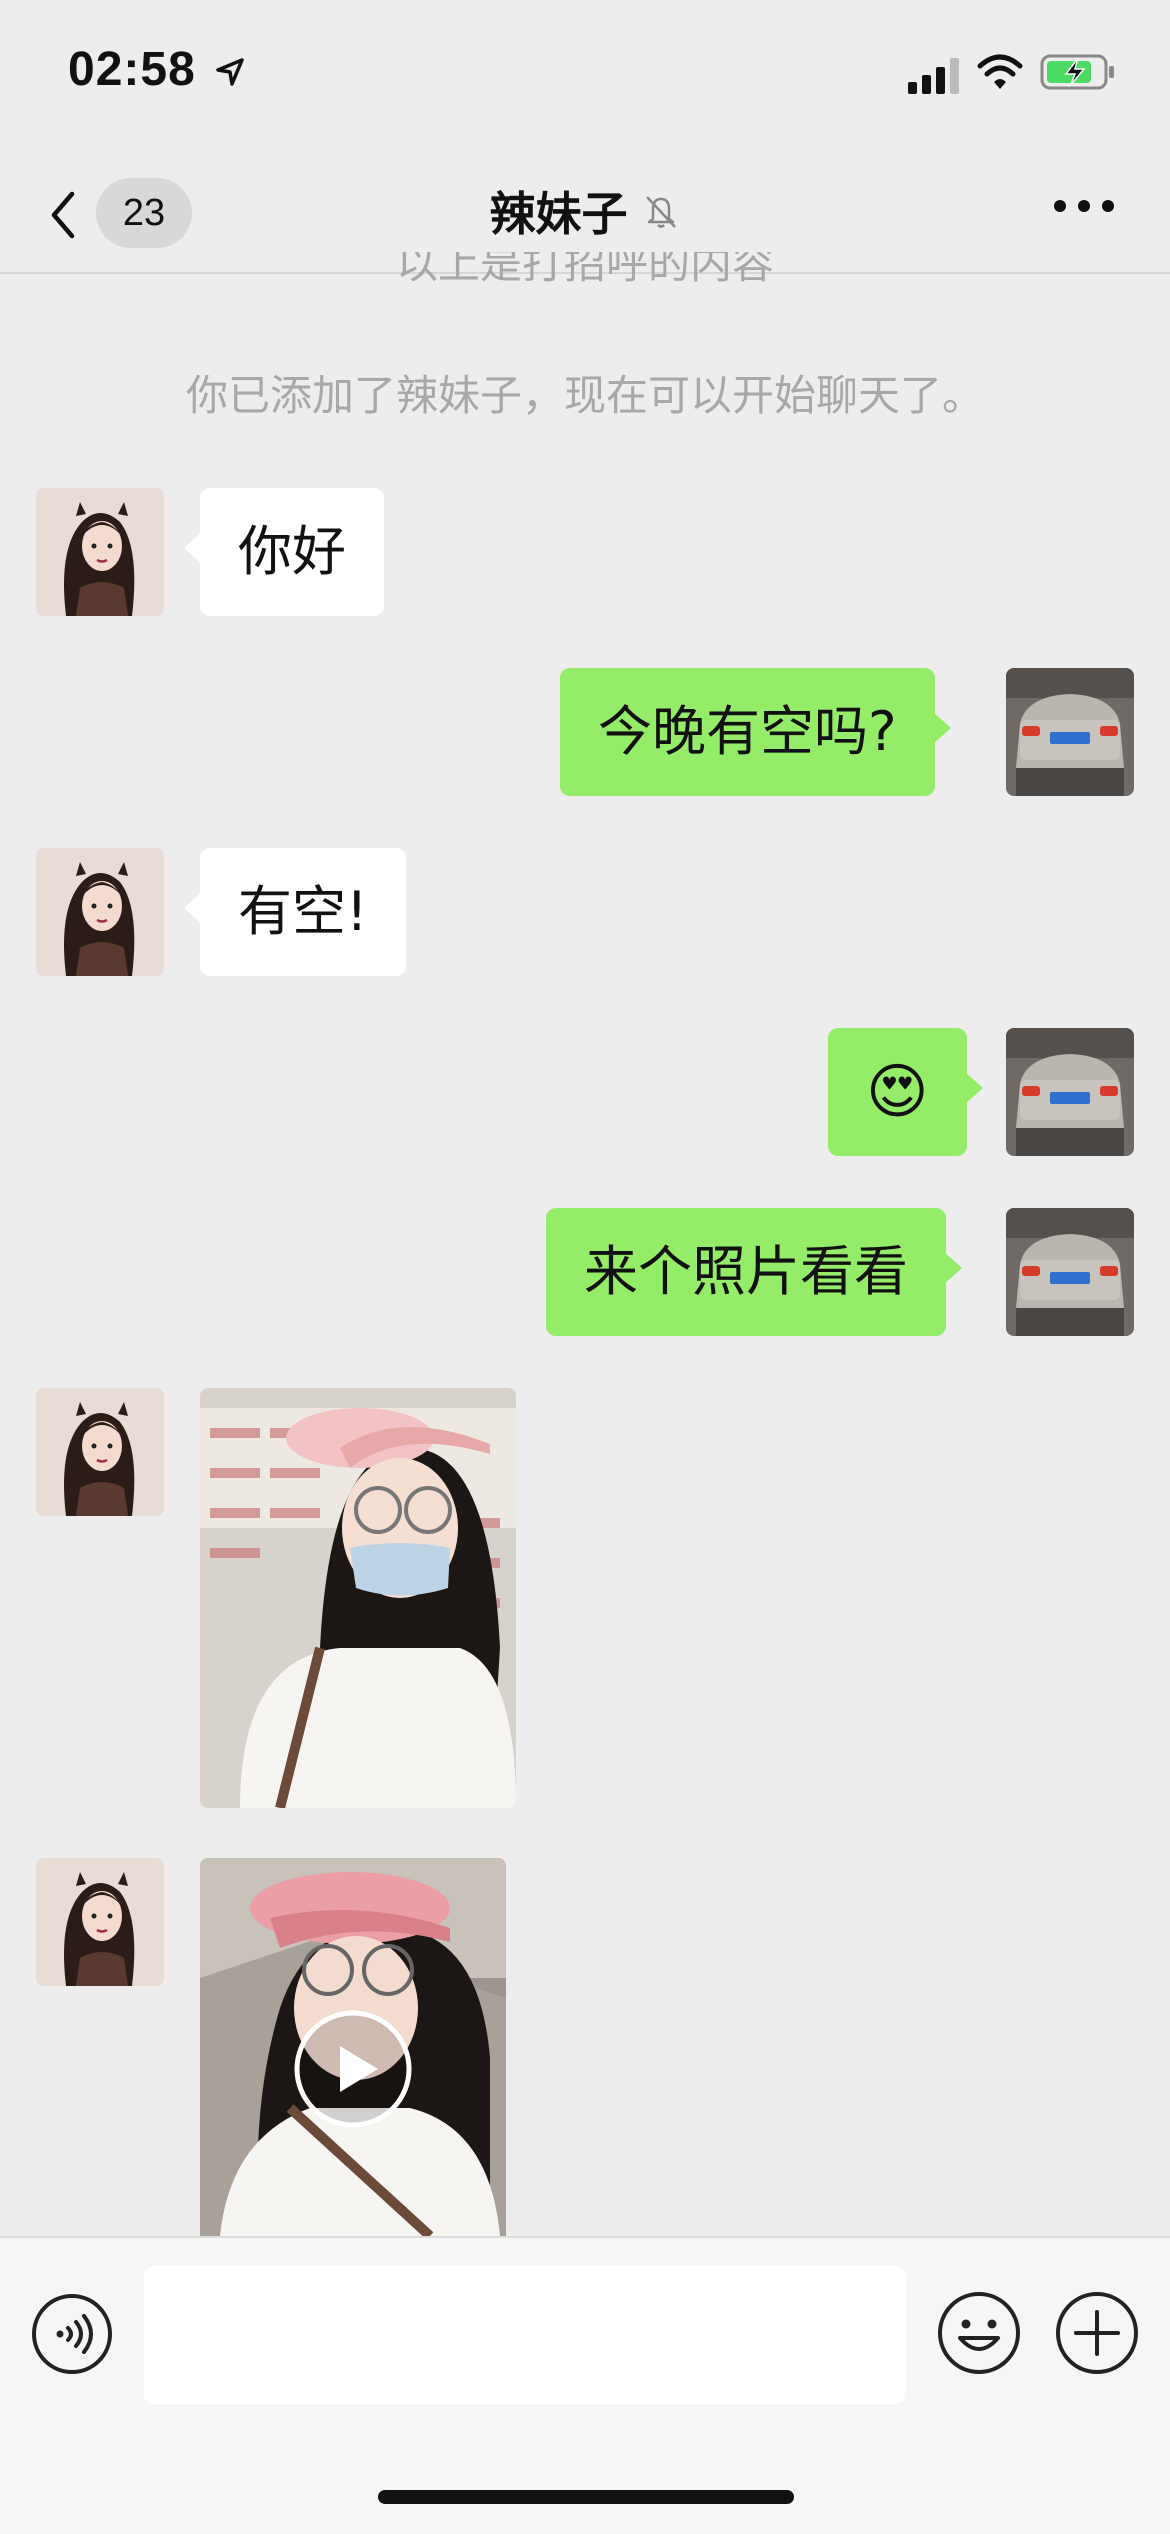 Image resolution: width=1170 pixels, height=2534 pixels. What do you see at coordinates (284, 552) in the screenshot?
I see `incoming-message-bubble: 你好` at bounding box center [284, 552].